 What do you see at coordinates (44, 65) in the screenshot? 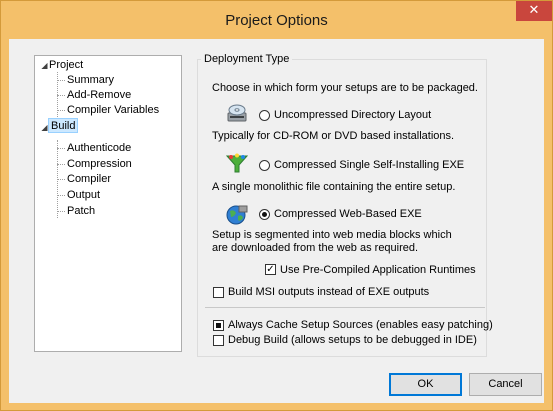
I see `collapse-arrow-icon: ◢` at bounding box center [44, 65].